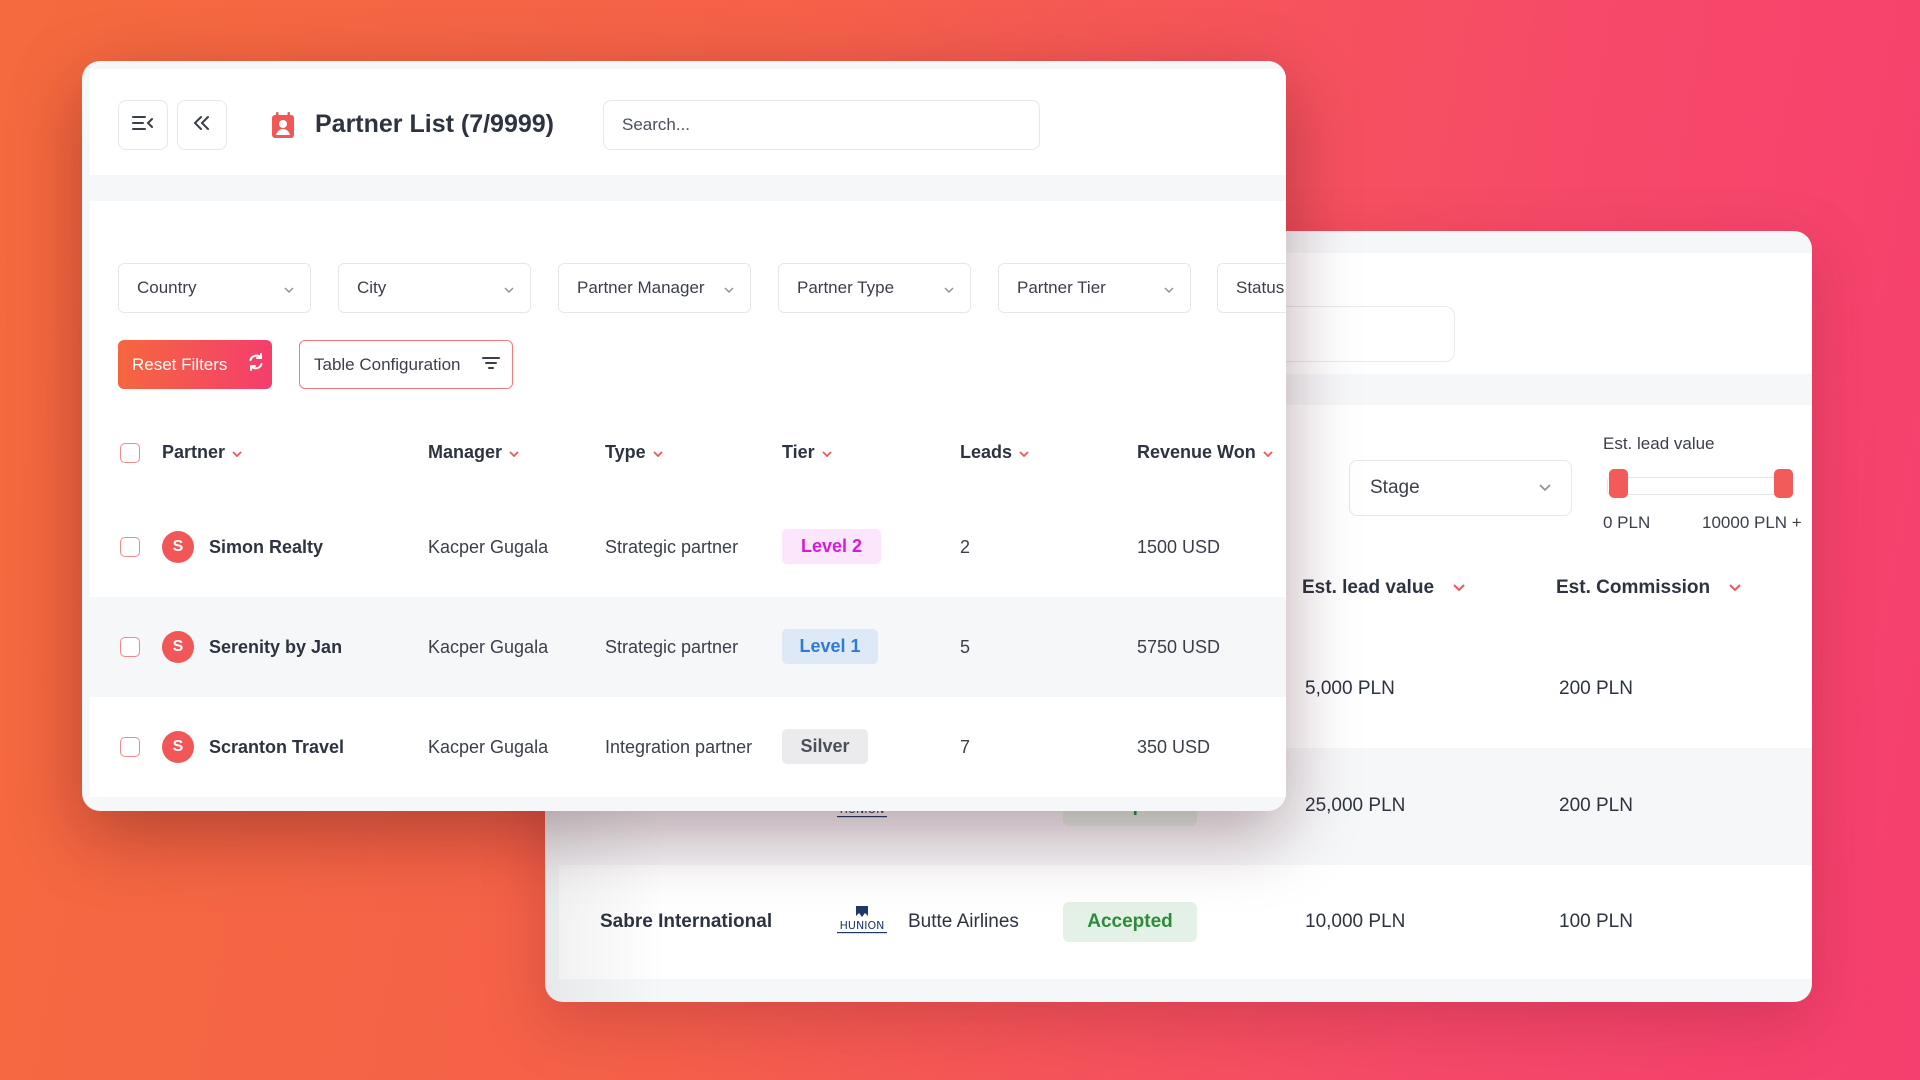 The height and width of the screenshot is (1080, 1920). What do you see at coordinates (266, 547) in the screenshot?
I see `partner-name-cell: Simon Realty` at bounding box center [266, 547].